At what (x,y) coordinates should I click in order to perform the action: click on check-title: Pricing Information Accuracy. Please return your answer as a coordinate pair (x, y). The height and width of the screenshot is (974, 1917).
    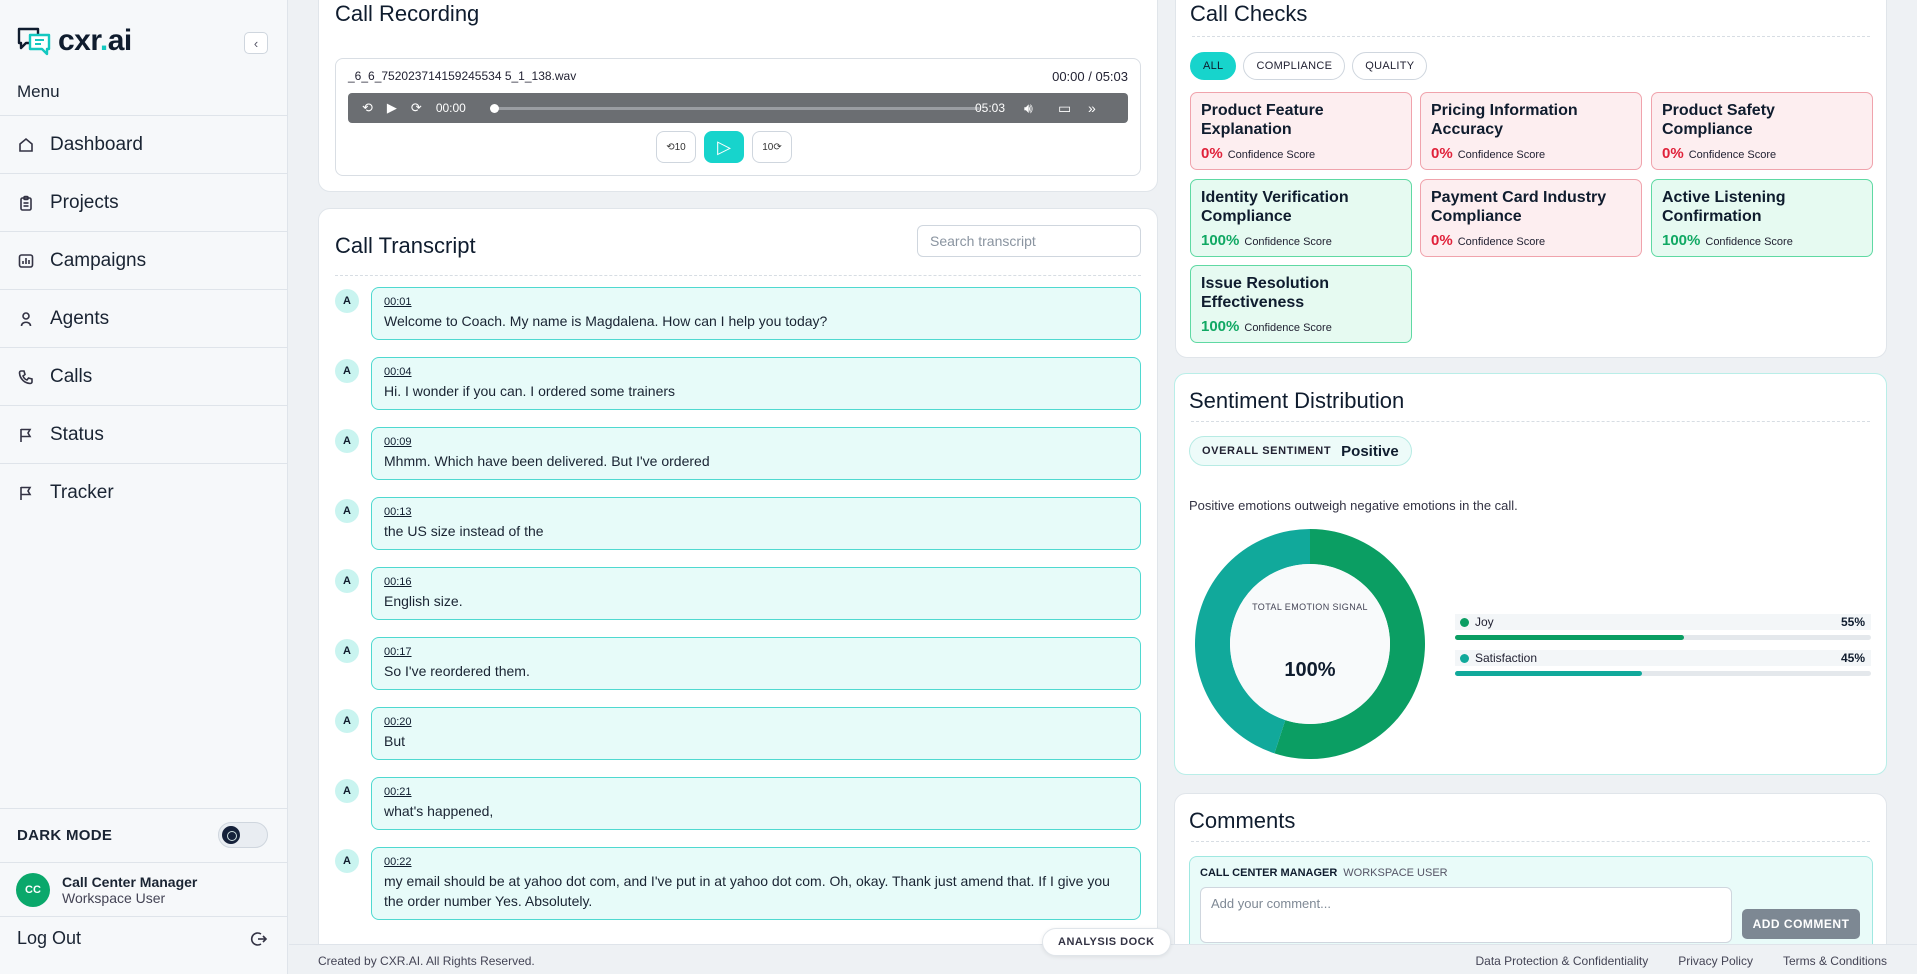
    Looking at the image, I should click on (1504, 120).